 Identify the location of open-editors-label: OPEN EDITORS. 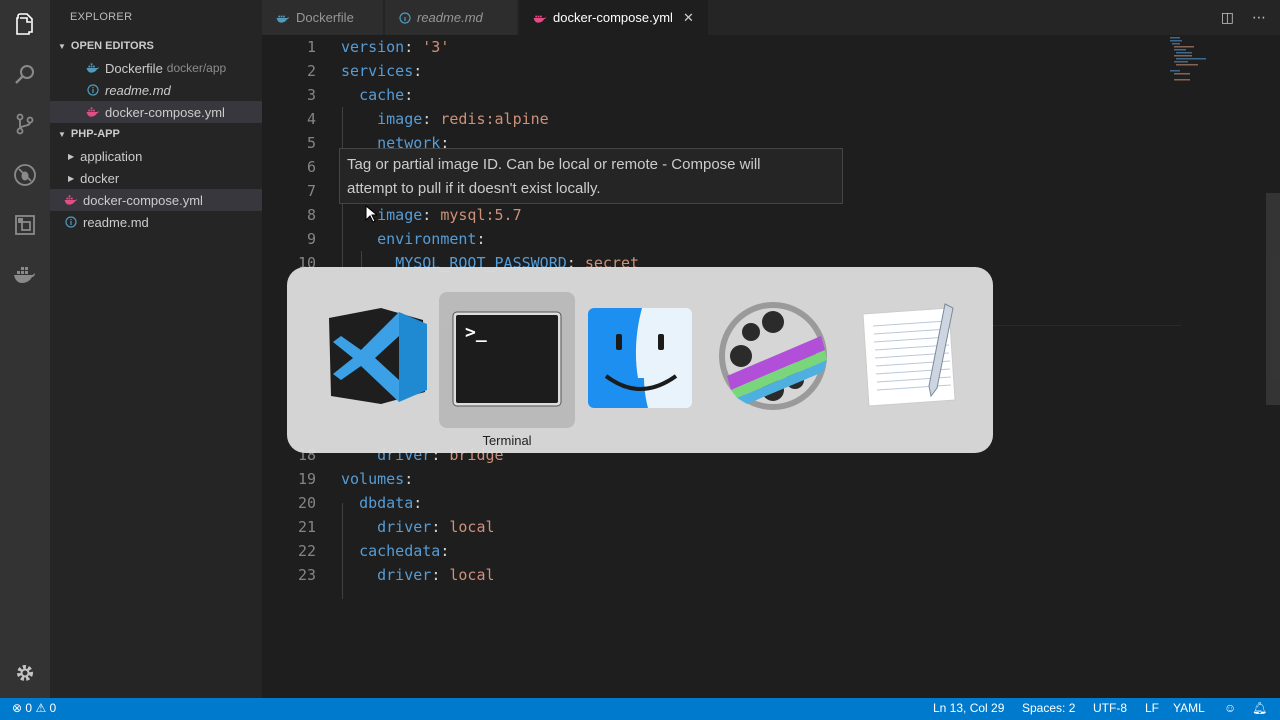
(112, 46).